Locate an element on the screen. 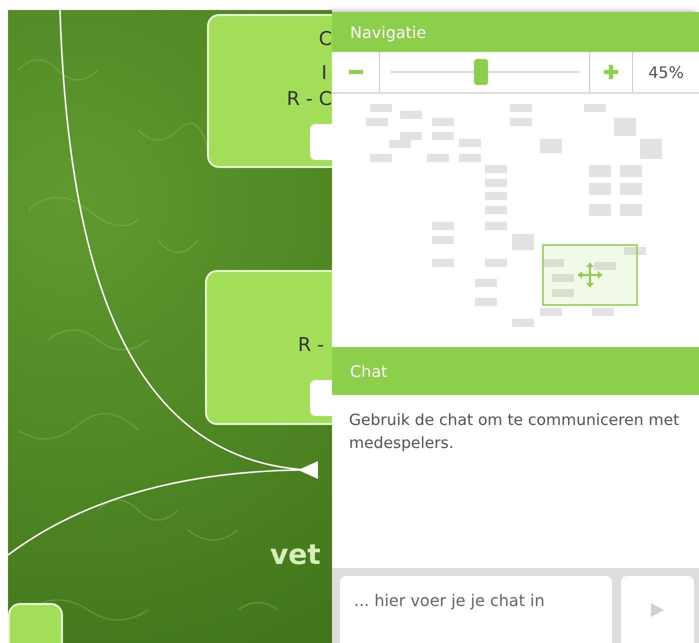 Image resolution: width=699 pixels, height=643 pixels. node-text: C is located at coordinates (325, 39).